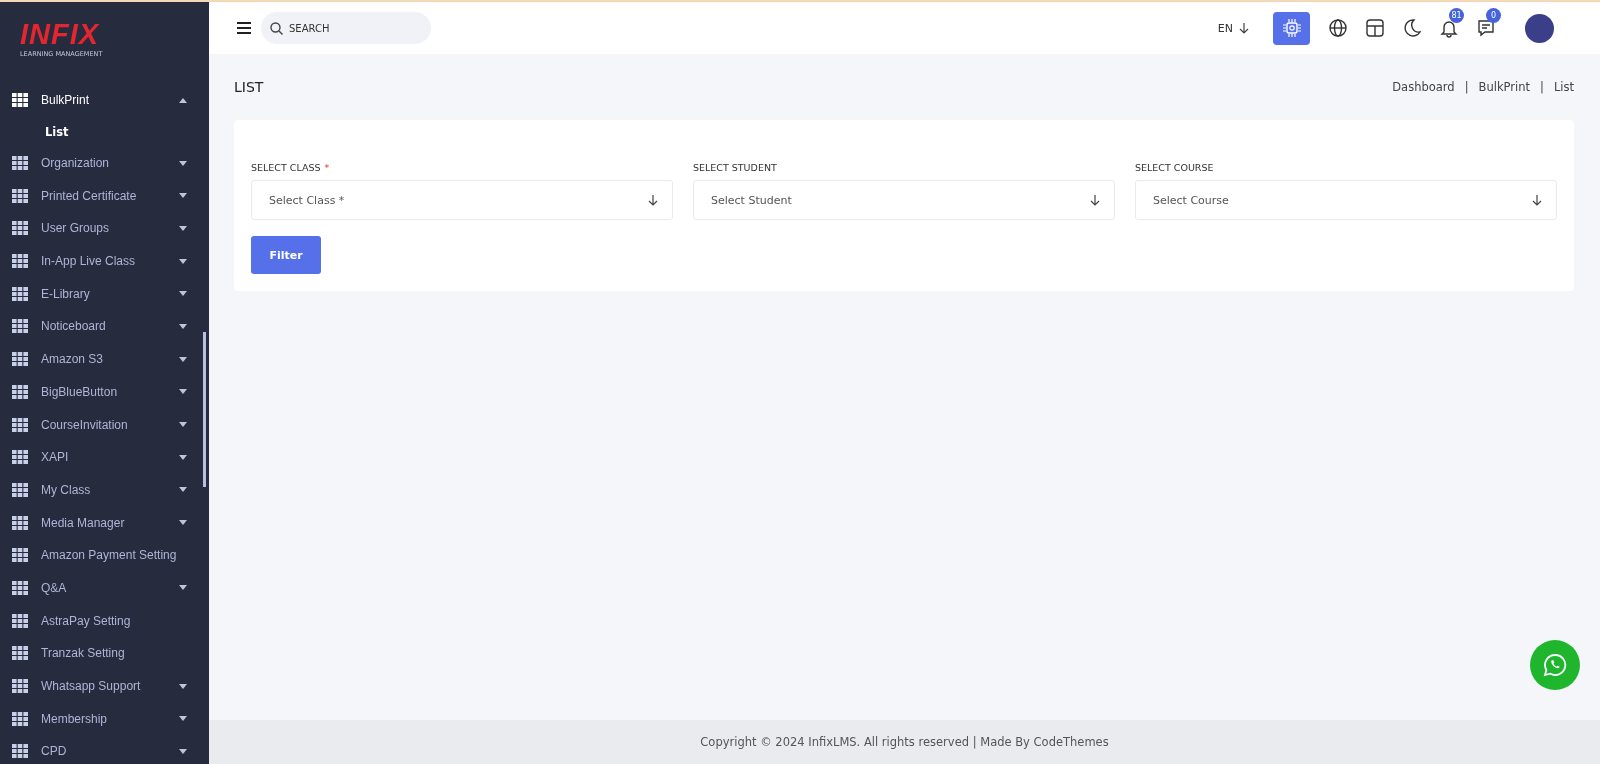 The height and width of the screenshot is (764, 1600). I want to click on chat-icon, so click(1486, 28).